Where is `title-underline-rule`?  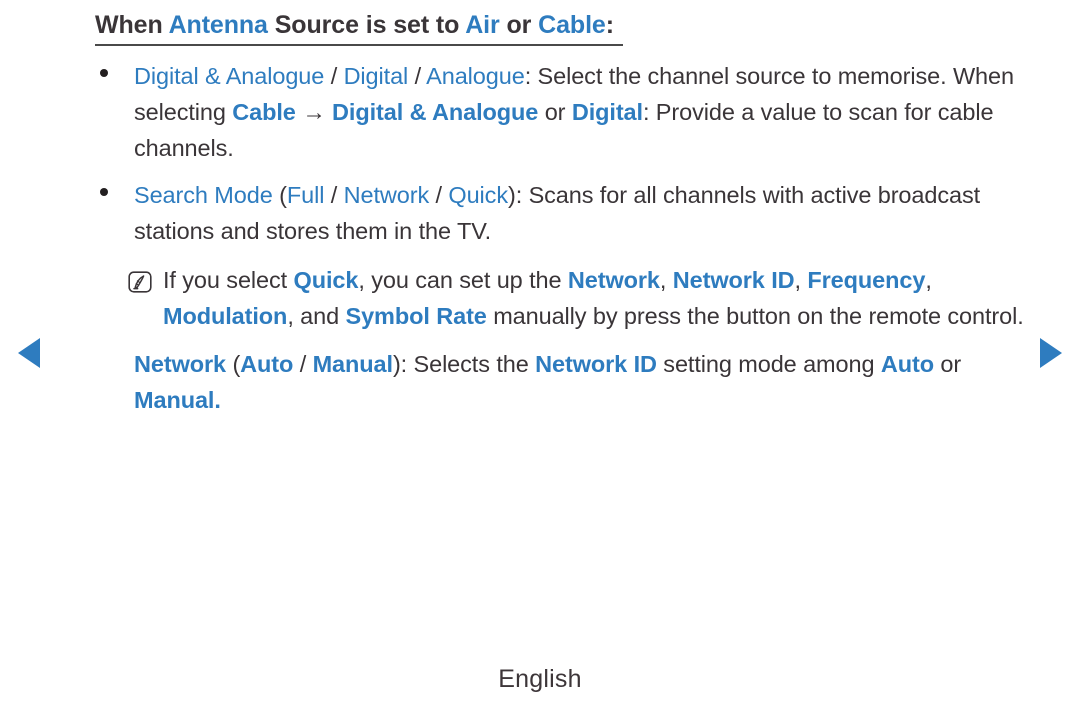 title-underline-rule is located at coordinates (359, 45).